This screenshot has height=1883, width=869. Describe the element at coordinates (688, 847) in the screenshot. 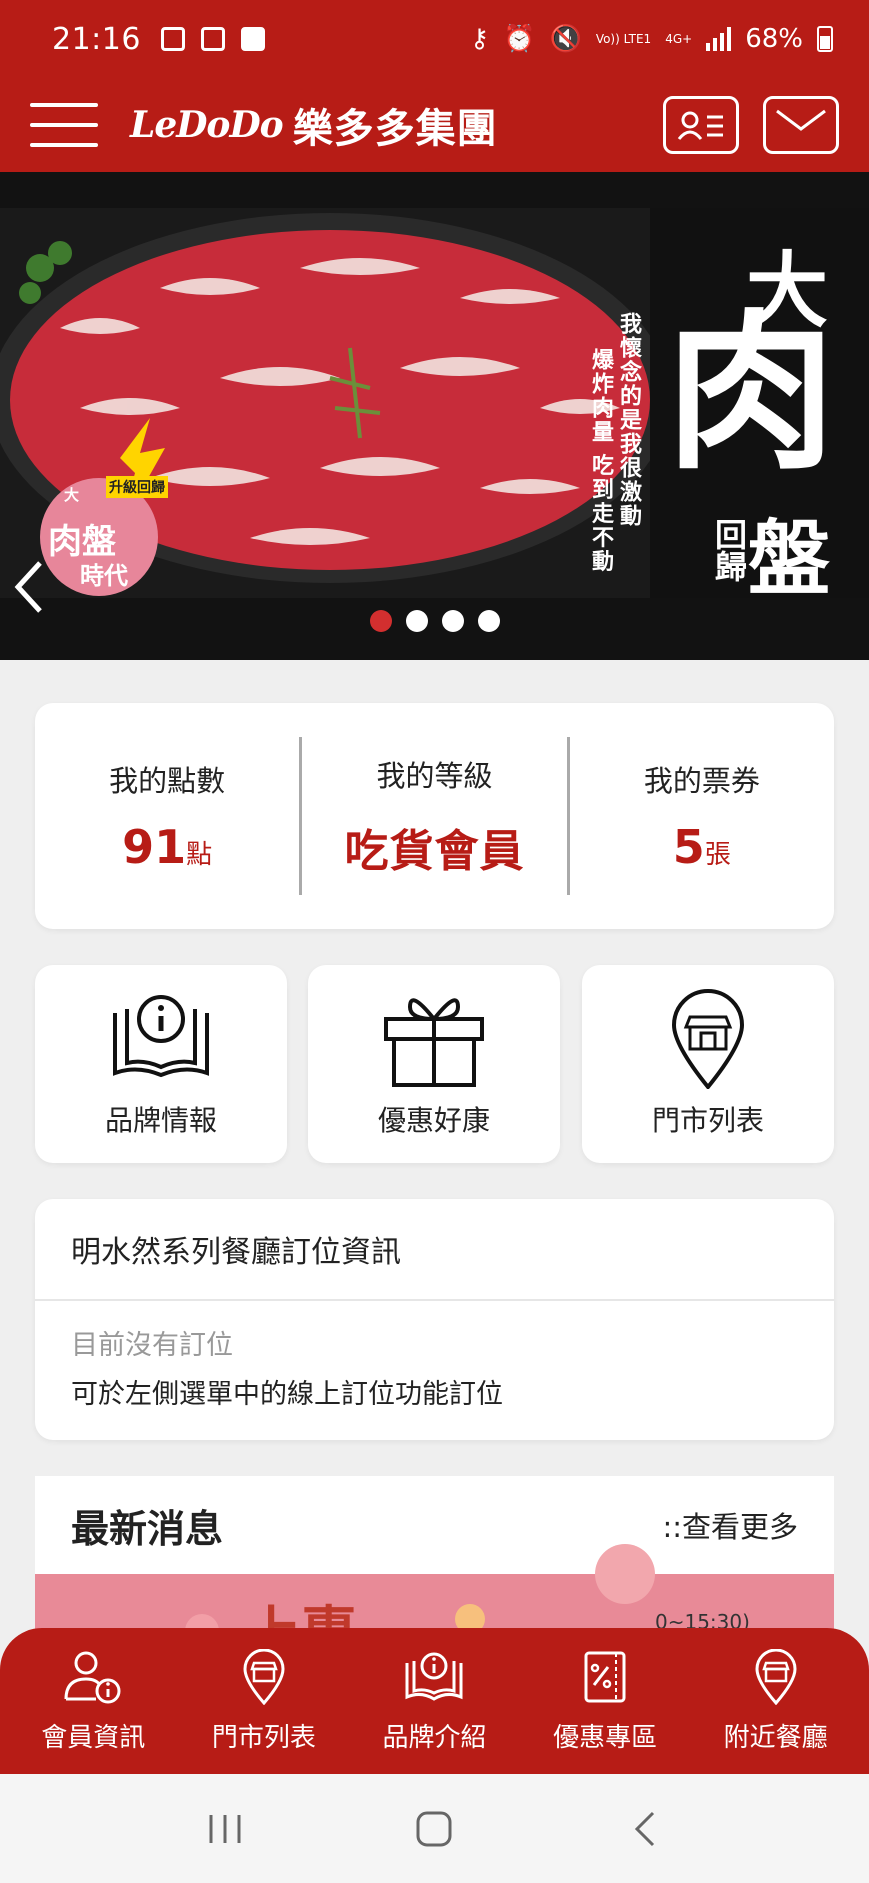

I see `coupons-number: 5` at that location.